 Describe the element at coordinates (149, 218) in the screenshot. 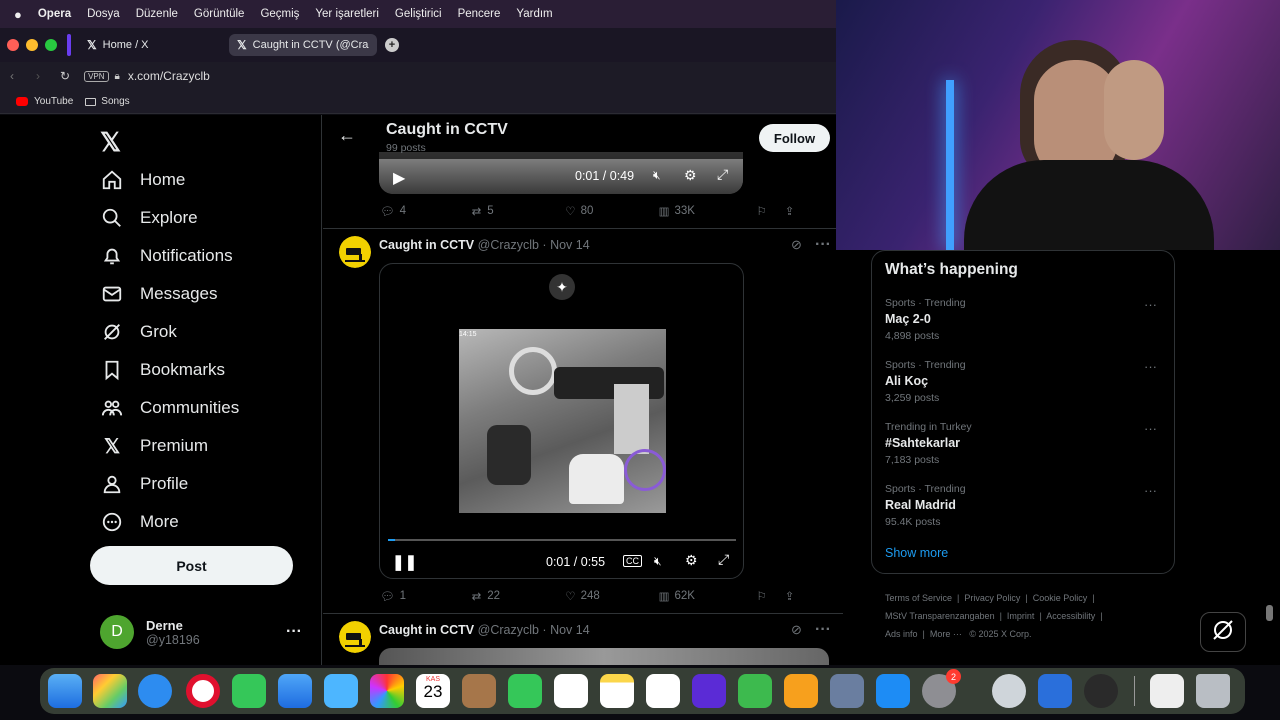

I see `nav-explore: Explore` at that location.